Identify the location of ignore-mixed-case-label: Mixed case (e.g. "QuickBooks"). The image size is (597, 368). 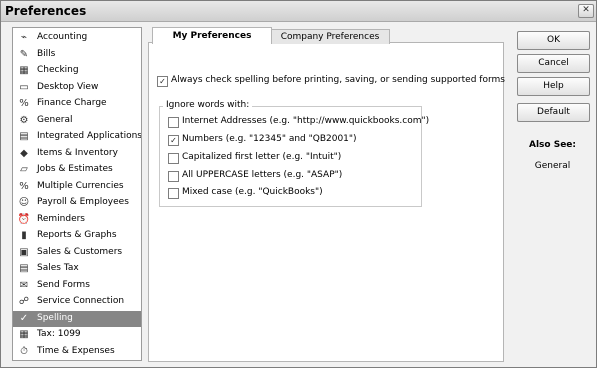
(252, 192).